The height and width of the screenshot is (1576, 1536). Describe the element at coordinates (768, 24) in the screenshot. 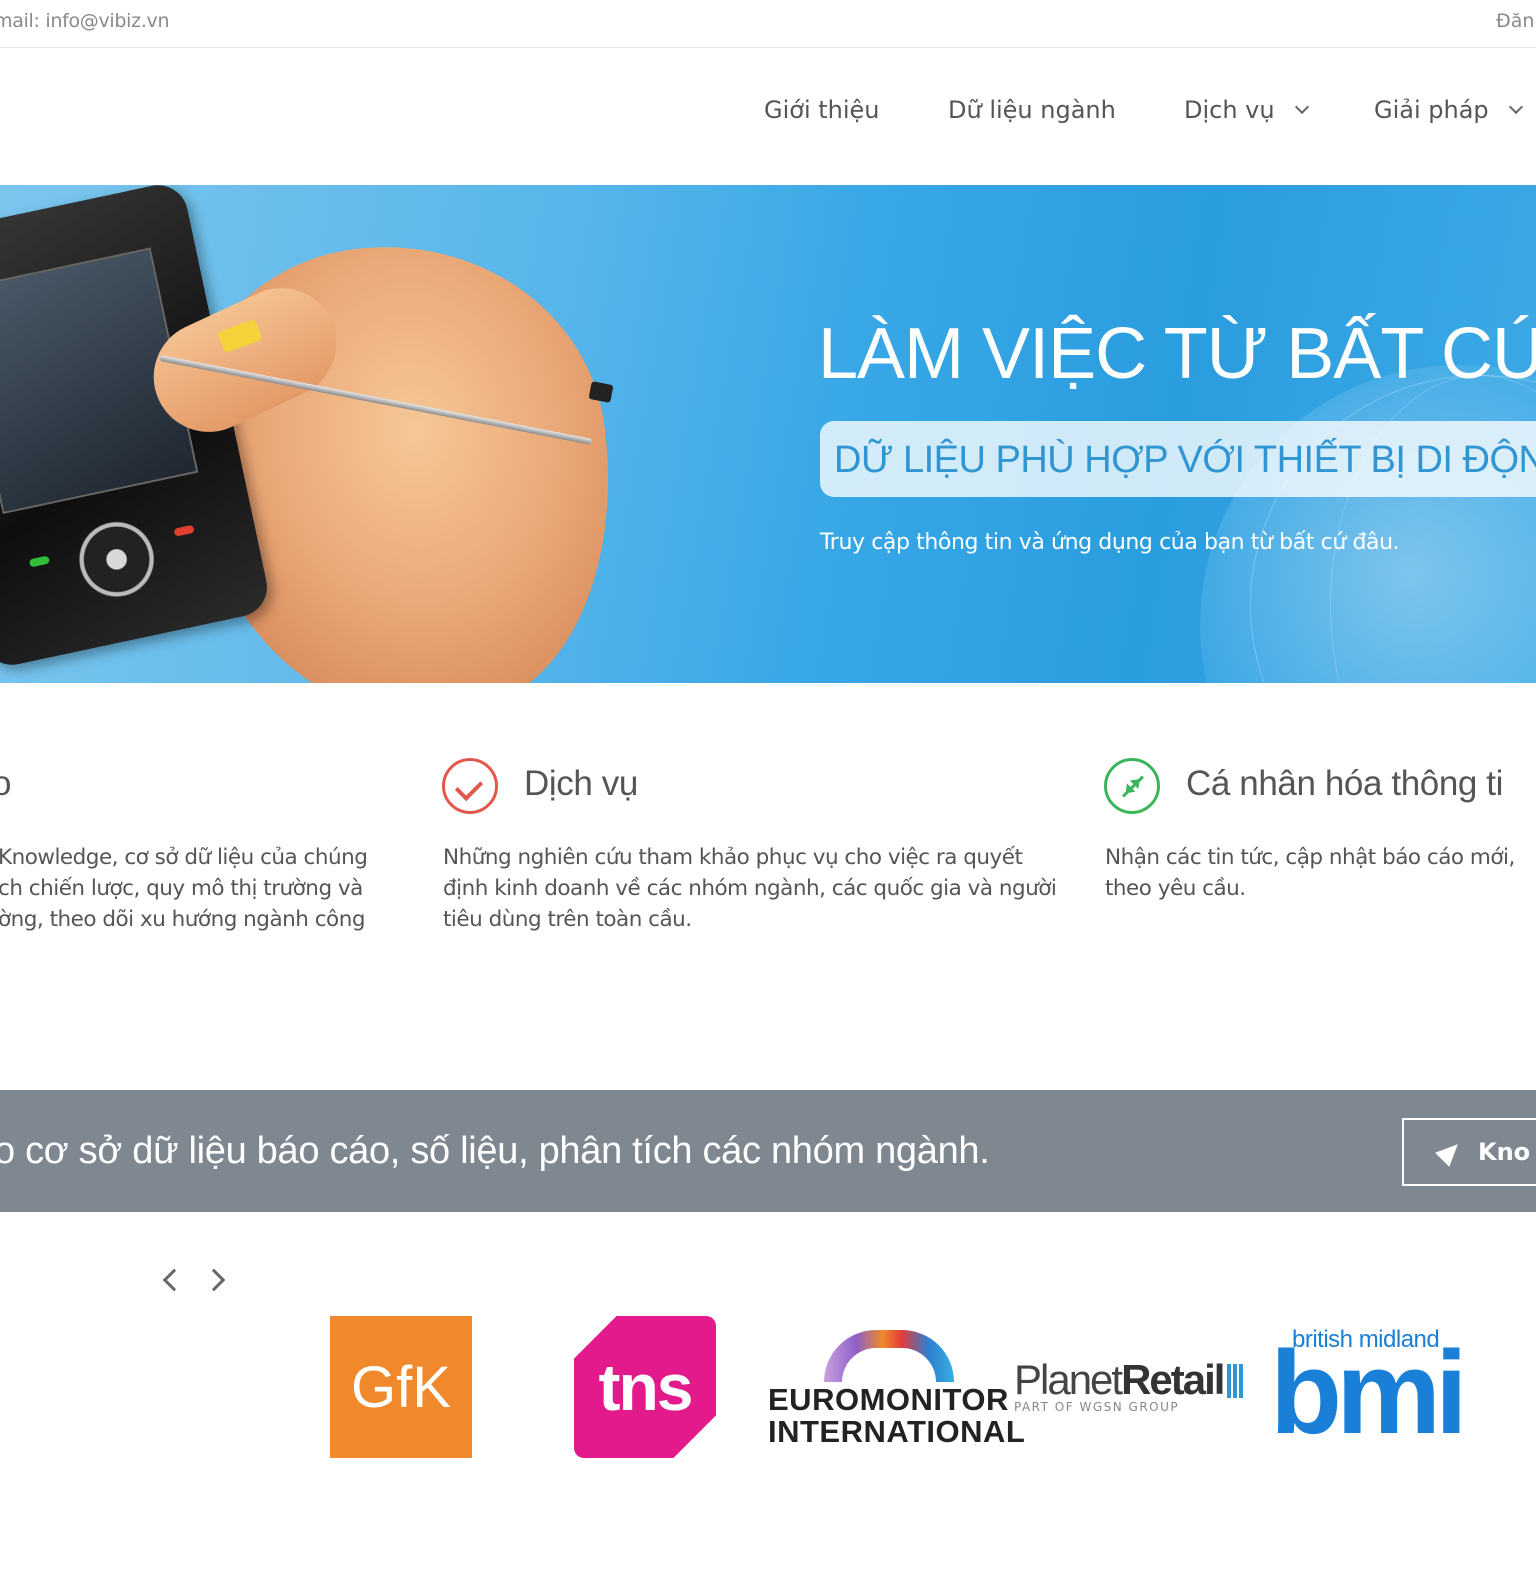

I see `top-bar: mail: info@vibiz.vn Đăn` at that location.